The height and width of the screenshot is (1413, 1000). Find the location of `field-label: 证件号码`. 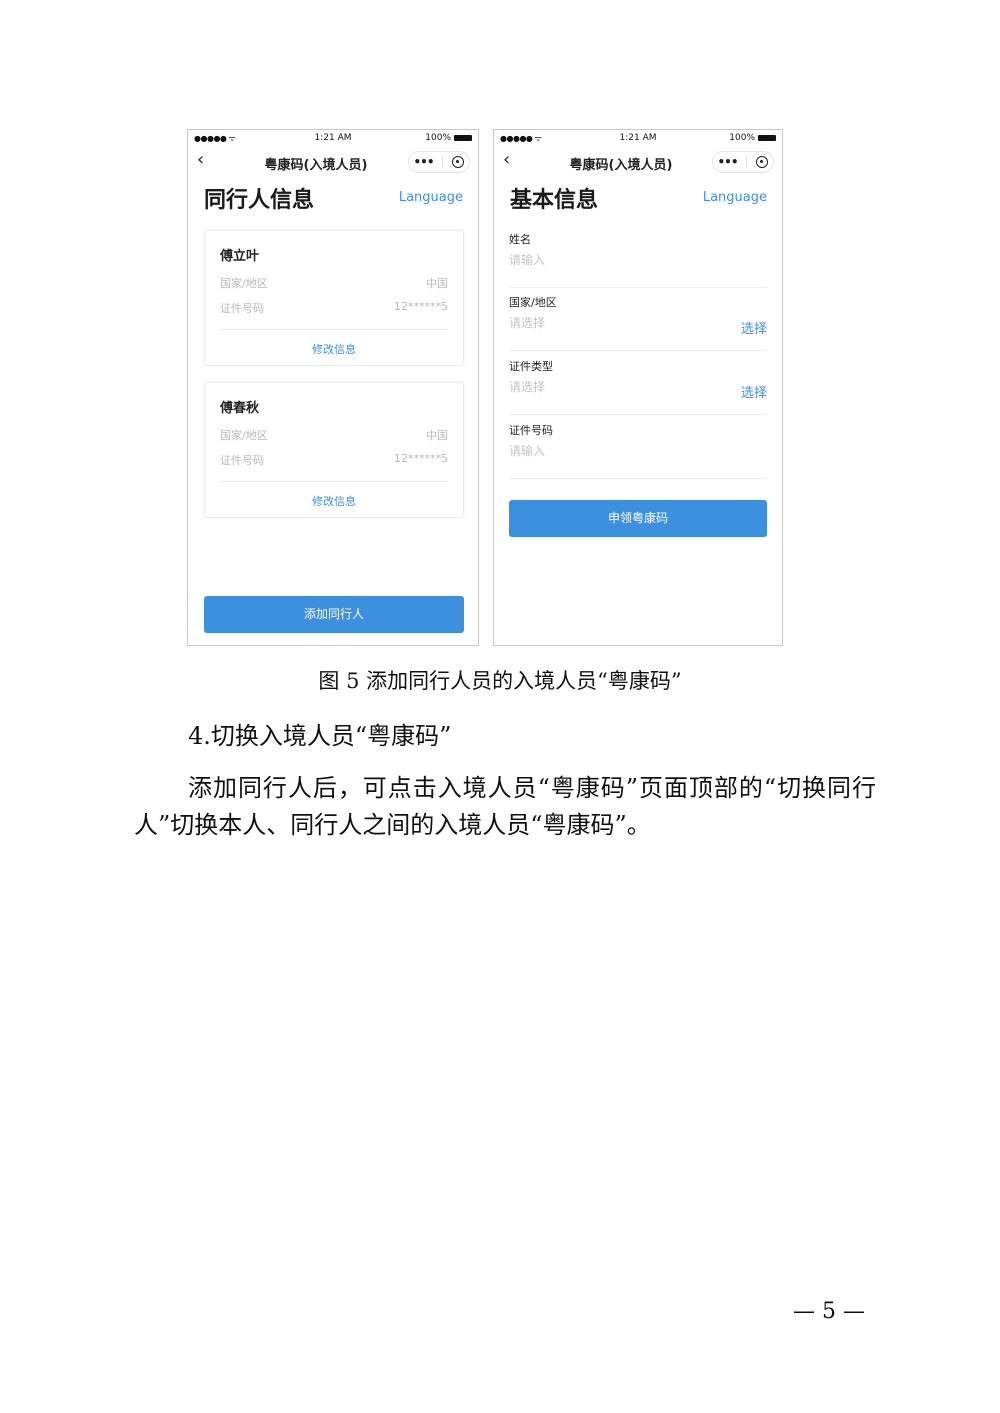

field-label: 证件号码 is located at coordinates (531, 430).